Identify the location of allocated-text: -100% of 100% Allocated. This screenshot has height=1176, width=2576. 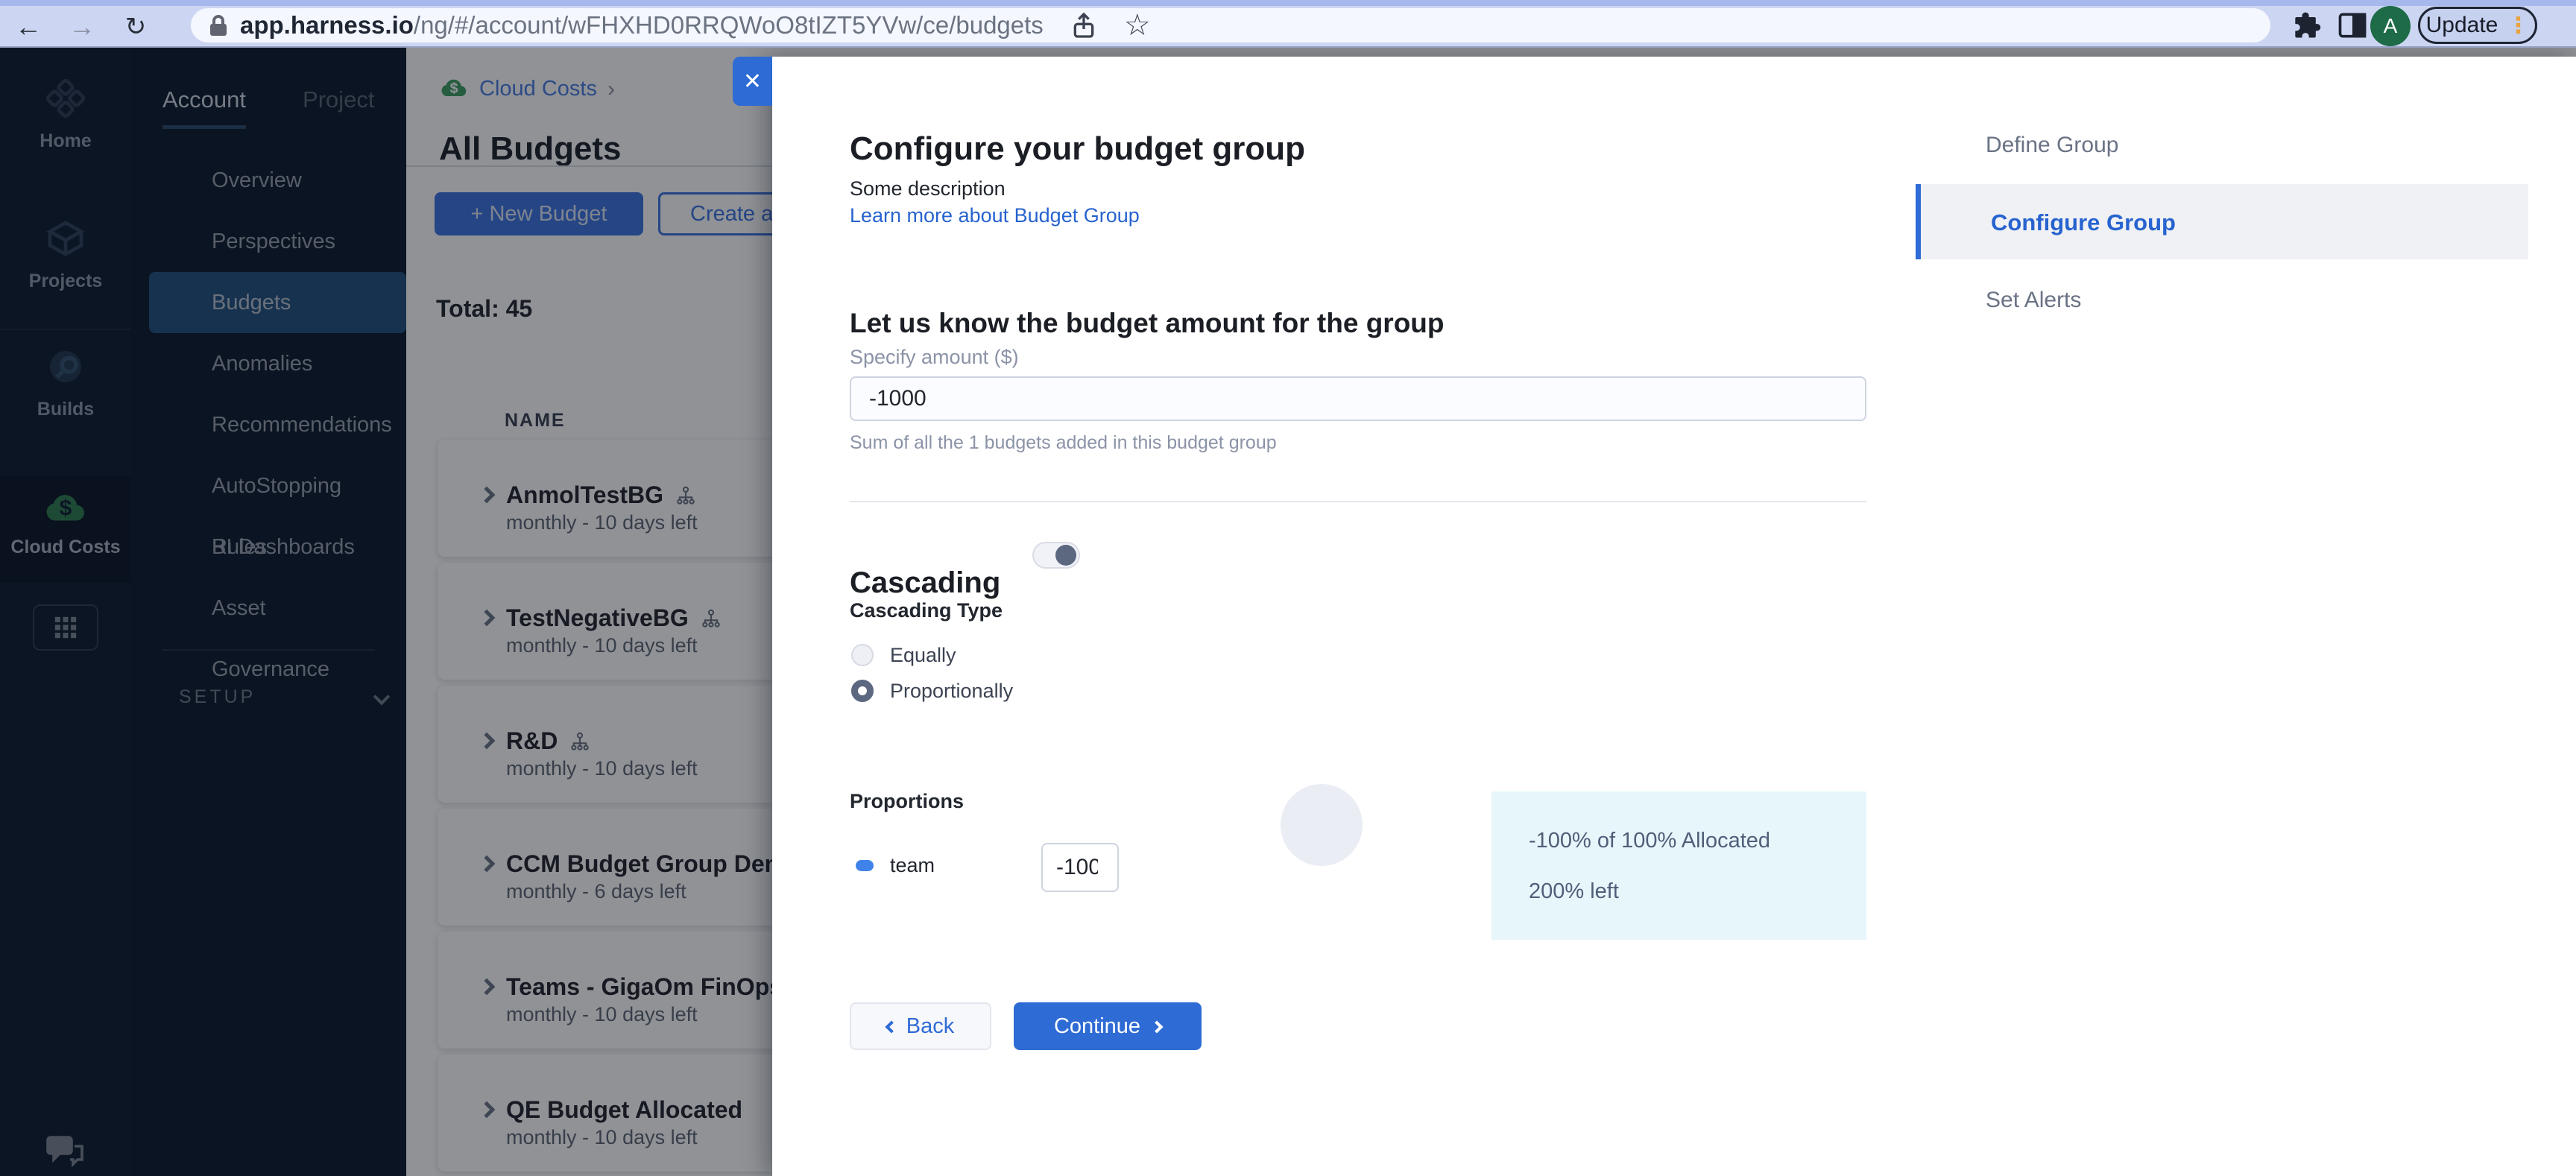
(1650, 841).